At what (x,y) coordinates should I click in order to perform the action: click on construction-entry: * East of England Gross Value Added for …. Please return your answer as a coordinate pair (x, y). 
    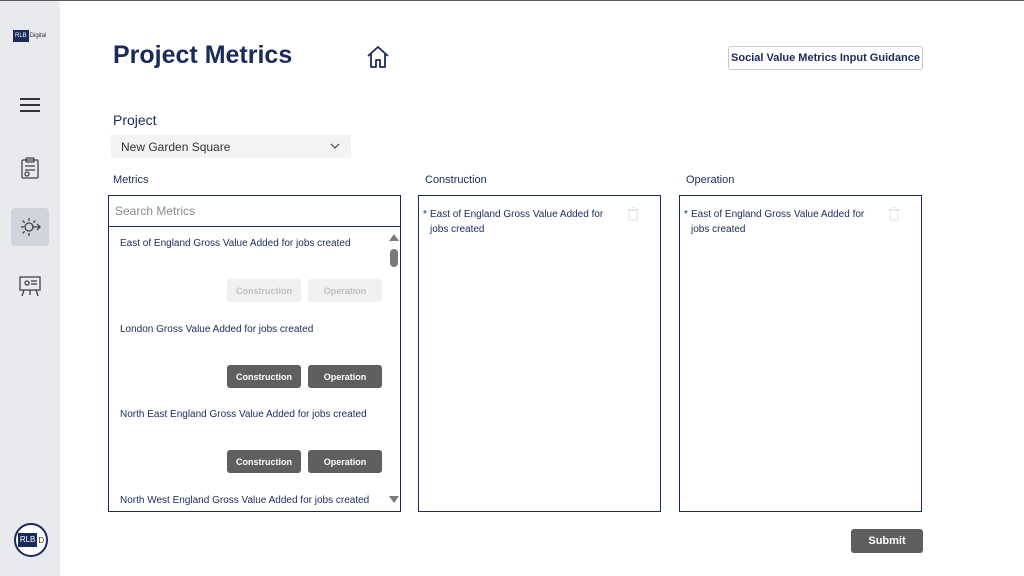
    Looking at the image, I should click on (523, 222).